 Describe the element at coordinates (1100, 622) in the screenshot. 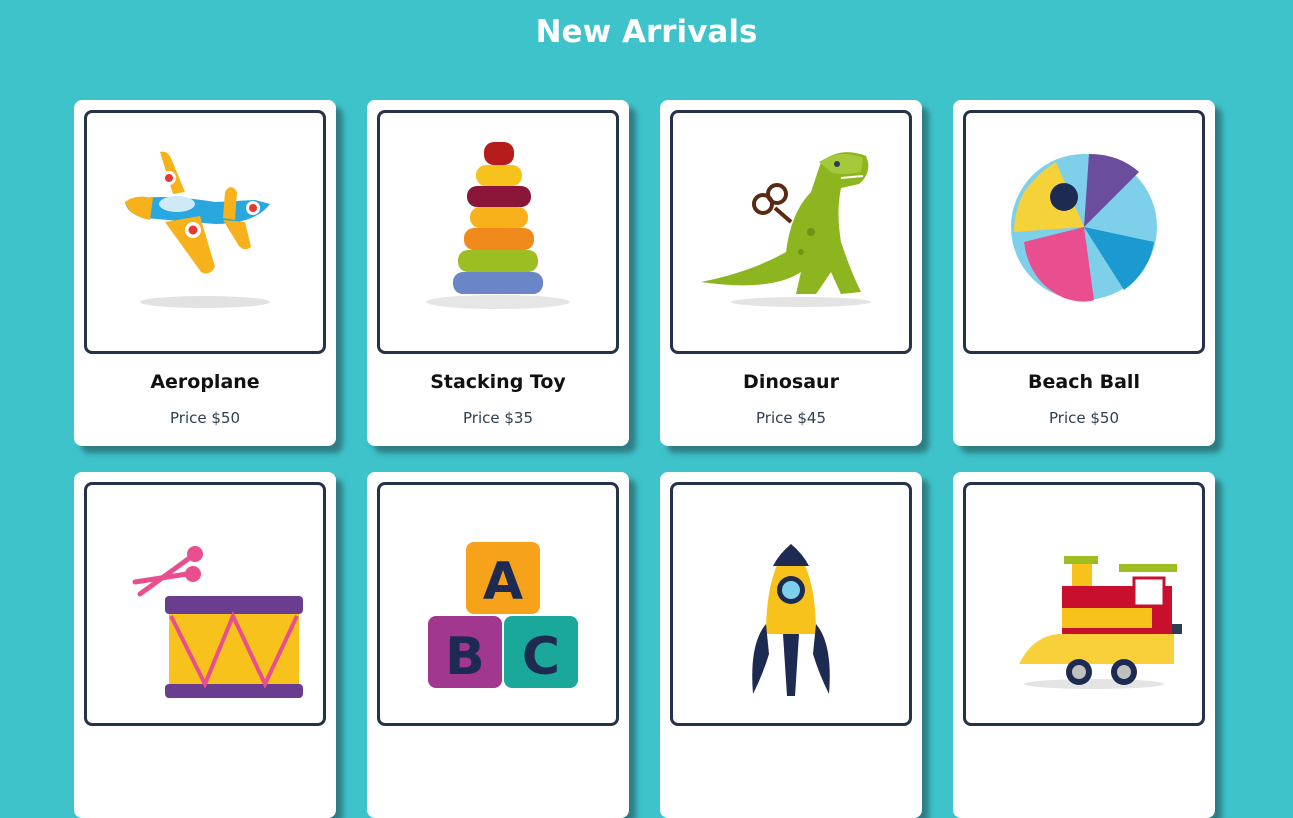

I see `toy-train-icon` at that location.